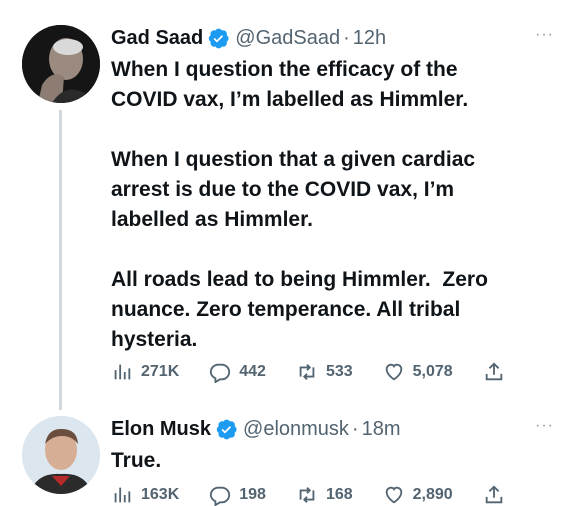 The image size is (572, 506). I want to click on like-count: 5,078, so click(432, 371).